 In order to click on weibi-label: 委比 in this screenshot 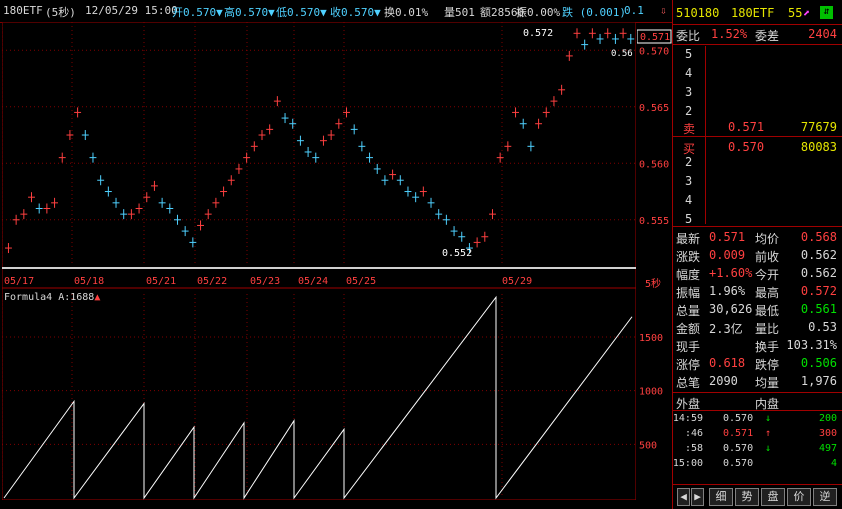, I will do `click(688, 36)`.